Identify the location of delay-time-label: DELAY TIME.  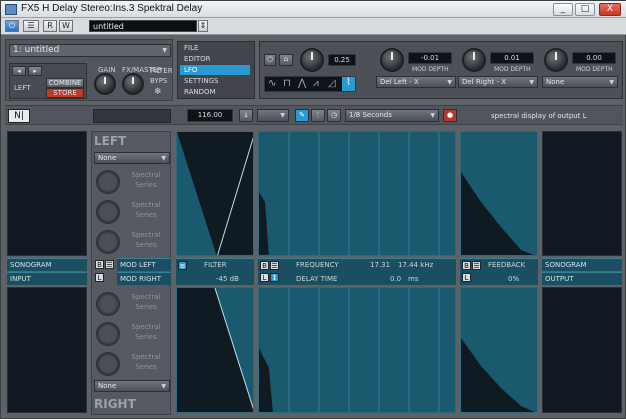
(317, 279).